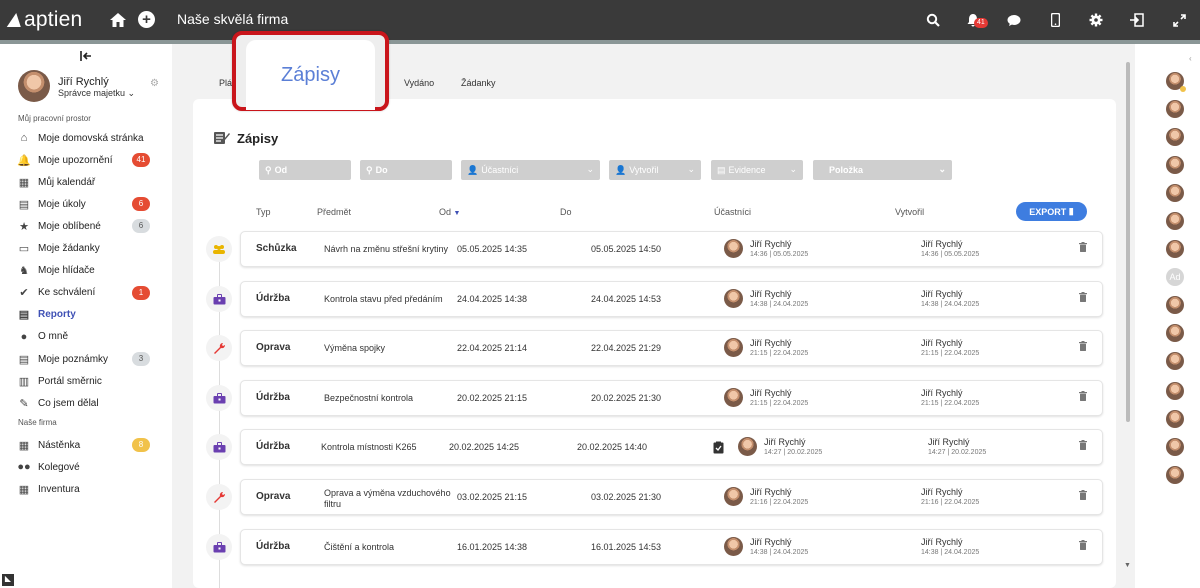 The width and height of the screenshot is (1200, 588). I want to click on col-od: Od ▼, so click(449, 212).